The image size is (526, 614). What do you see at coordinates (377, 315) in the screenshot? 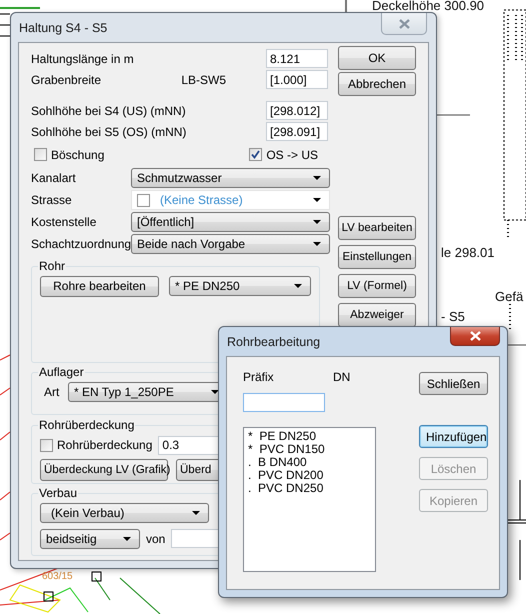
I see `dialog-button: Abzweiger` at bounding box center [377, 315].